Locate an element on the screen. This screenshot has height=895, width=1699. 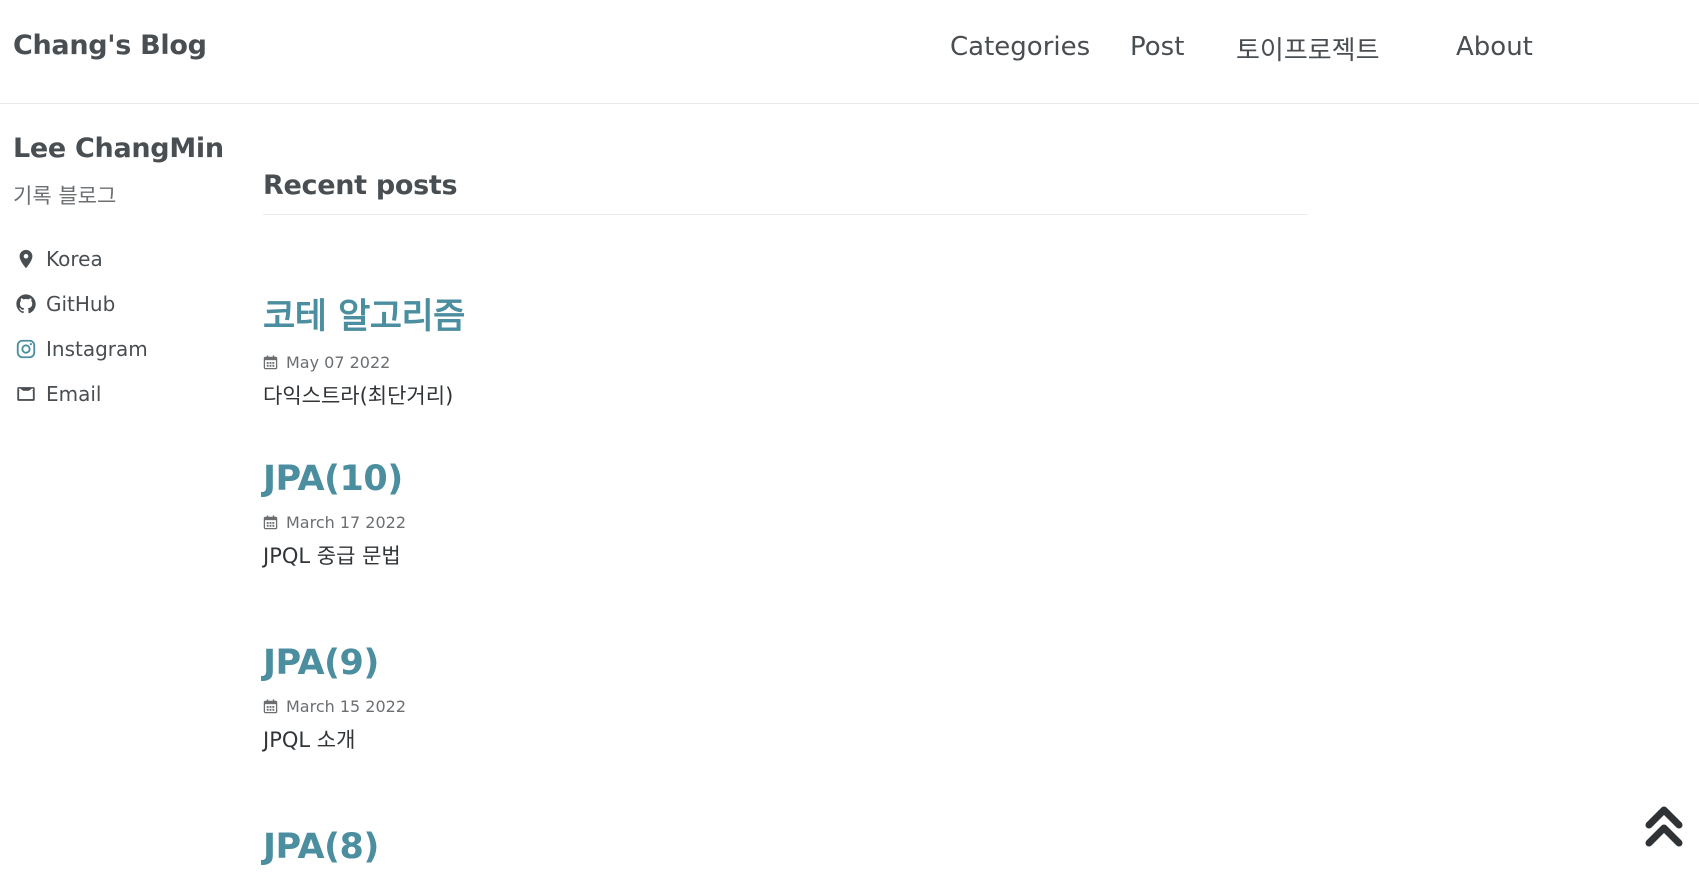
post-title-link: JPA(10) is located at coordinates (334, 479).